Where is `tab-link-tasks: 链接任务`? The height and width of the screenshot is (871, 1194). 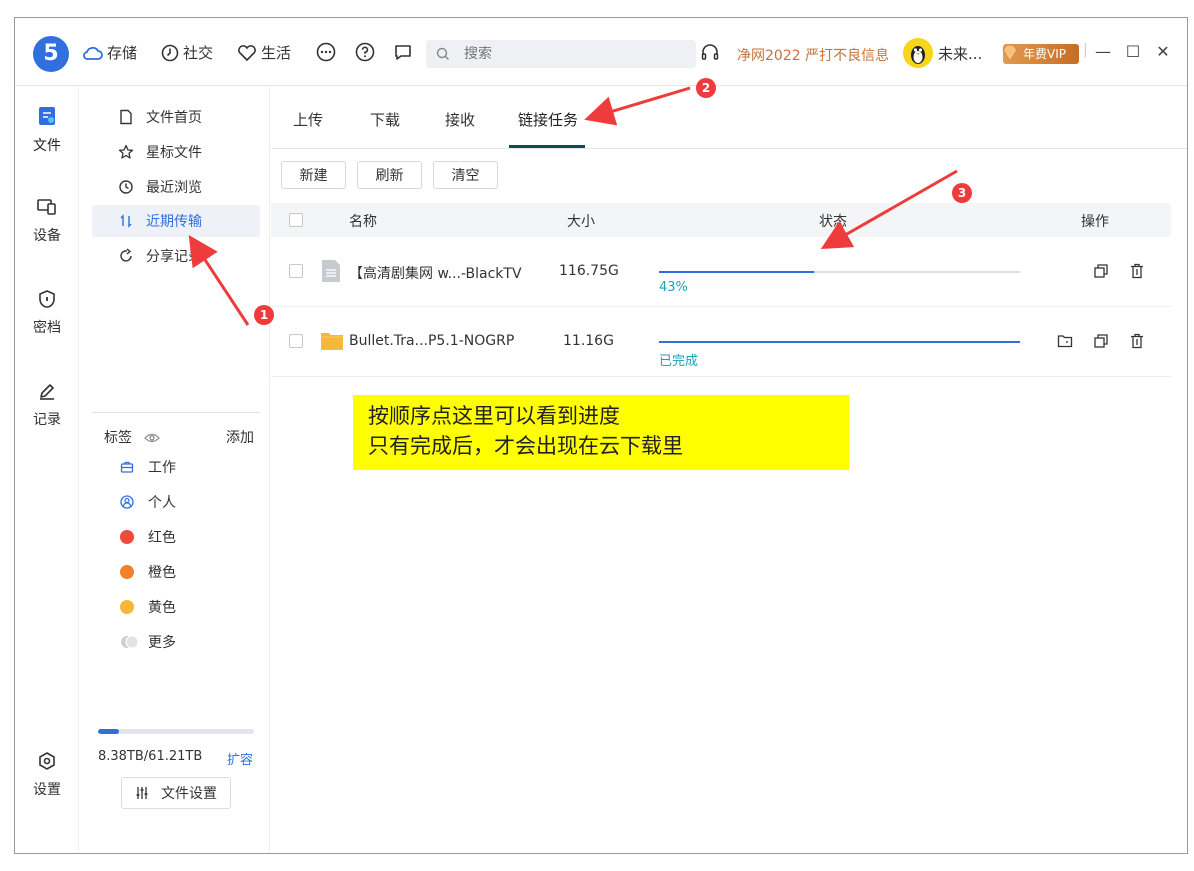 tab-link-tasks: 链接任务 is located at coordinates (548, 119).